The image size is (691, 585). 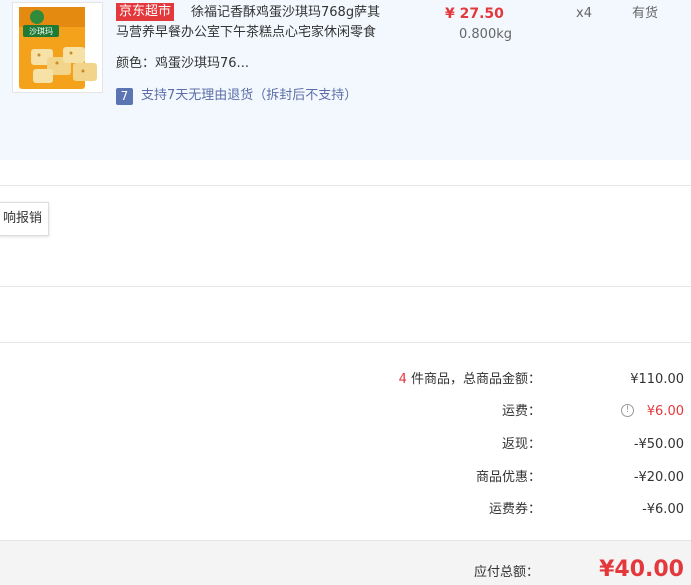 I want to click on goods-count-label: 4 件商品，总商品金额：, so click(x=470, y=380).